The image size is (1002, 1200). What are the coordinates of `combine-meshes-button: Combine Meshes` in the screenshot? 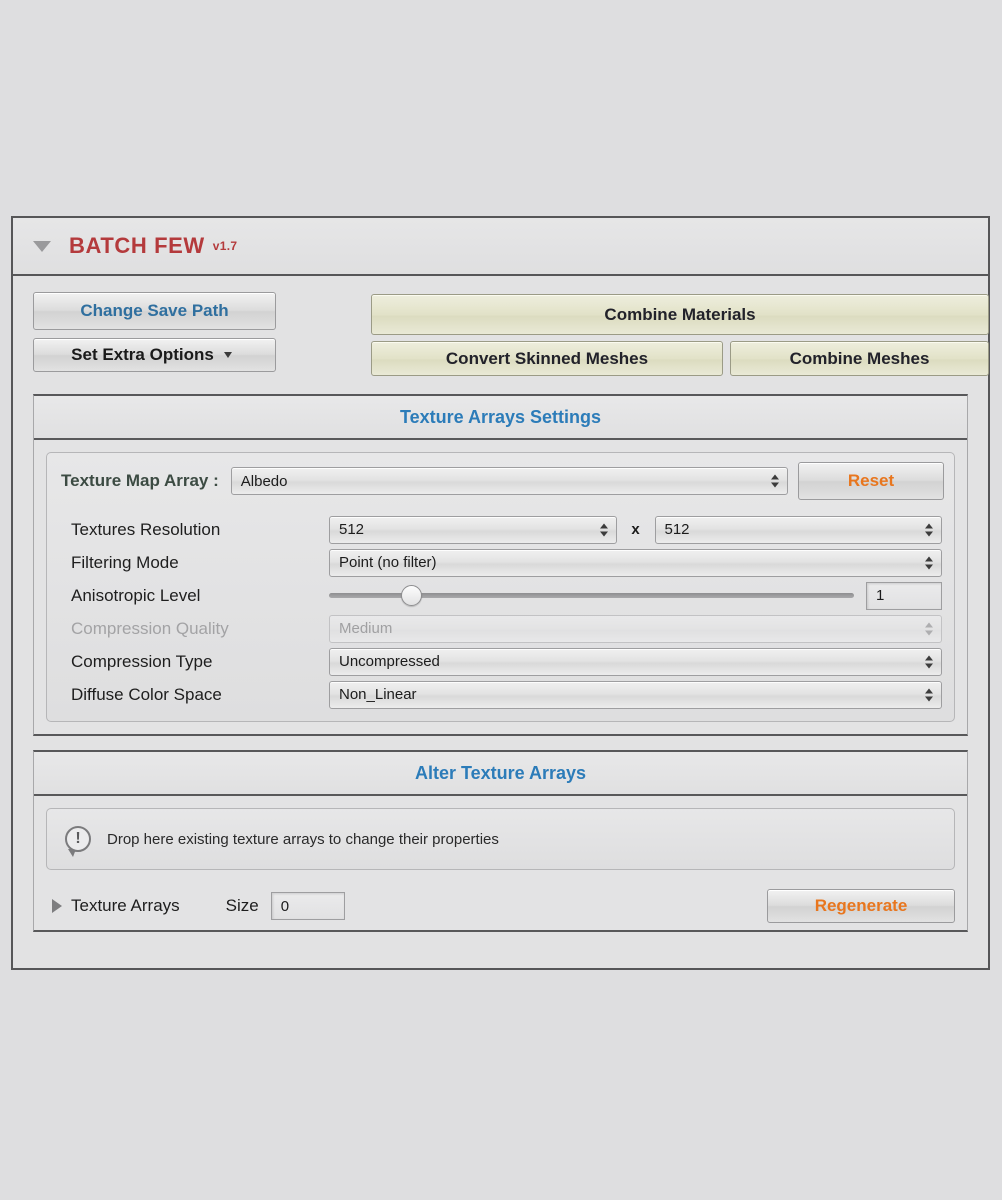 It's located at (859, 358).